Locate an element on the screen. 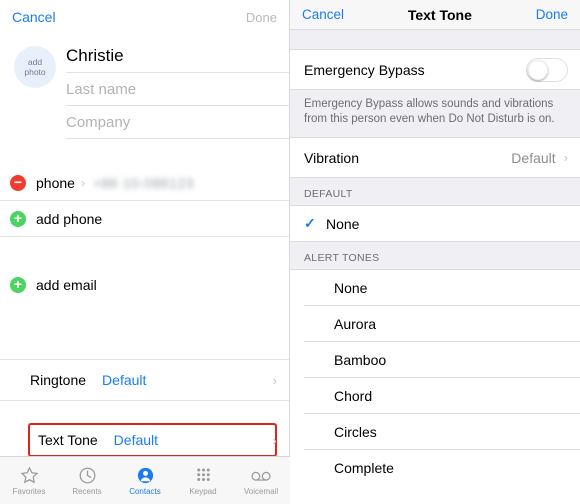  tab-recents: Recents is located at coordinates (87, 480).